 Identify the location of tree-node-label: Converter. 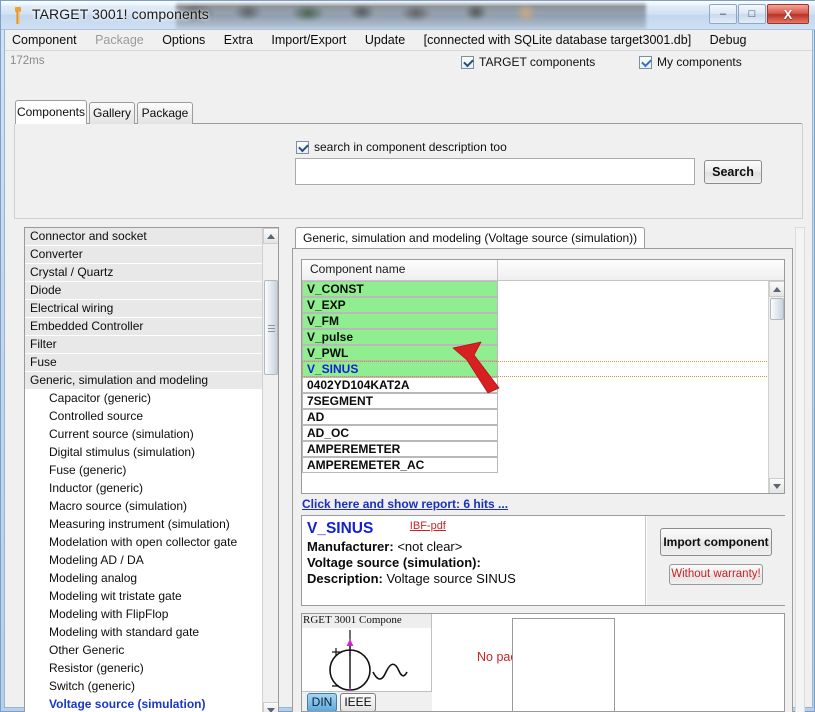
(56, 254).